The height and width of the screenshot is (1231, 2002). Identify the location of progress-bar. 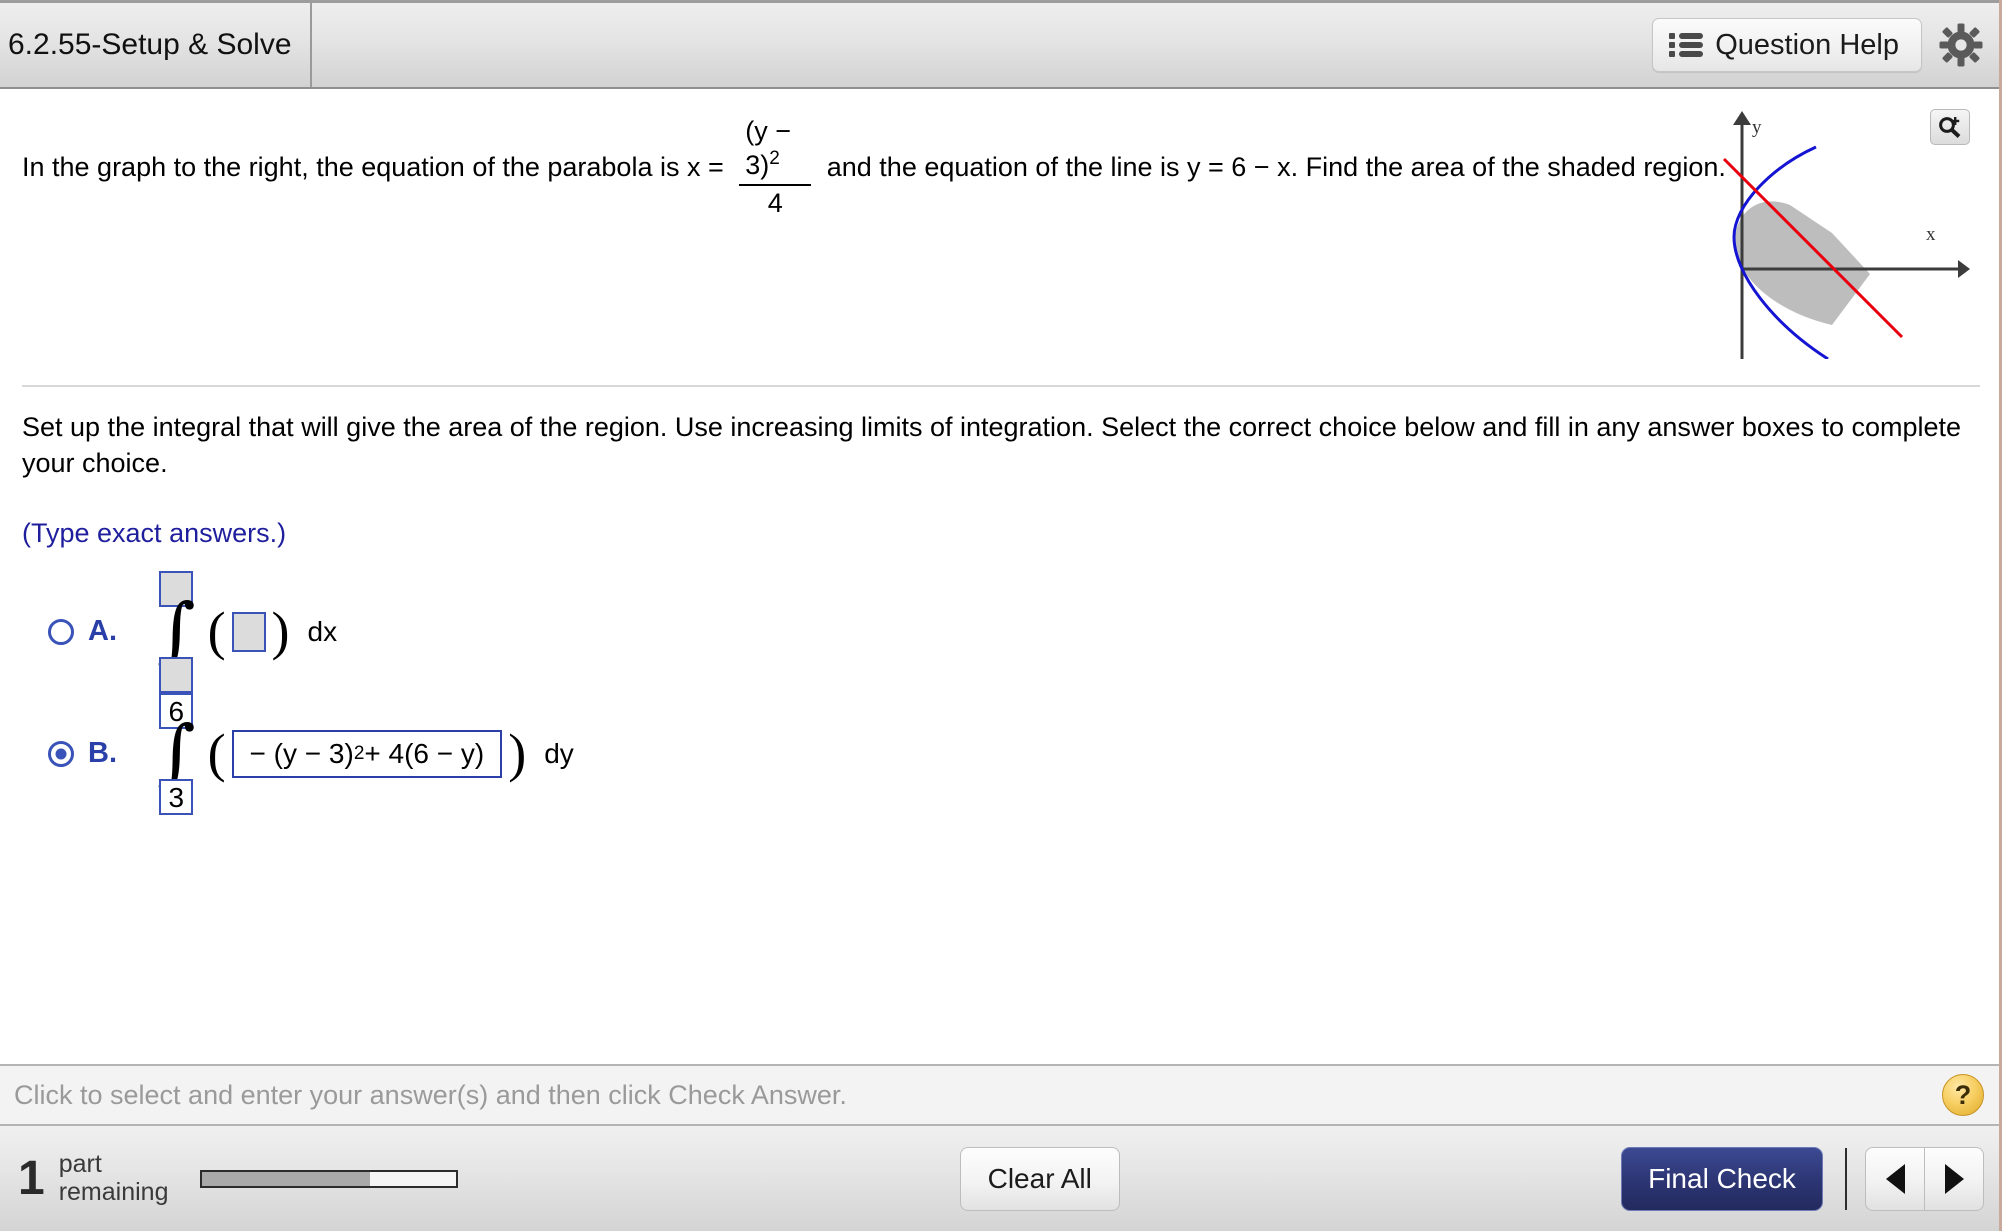
(329, 1178).